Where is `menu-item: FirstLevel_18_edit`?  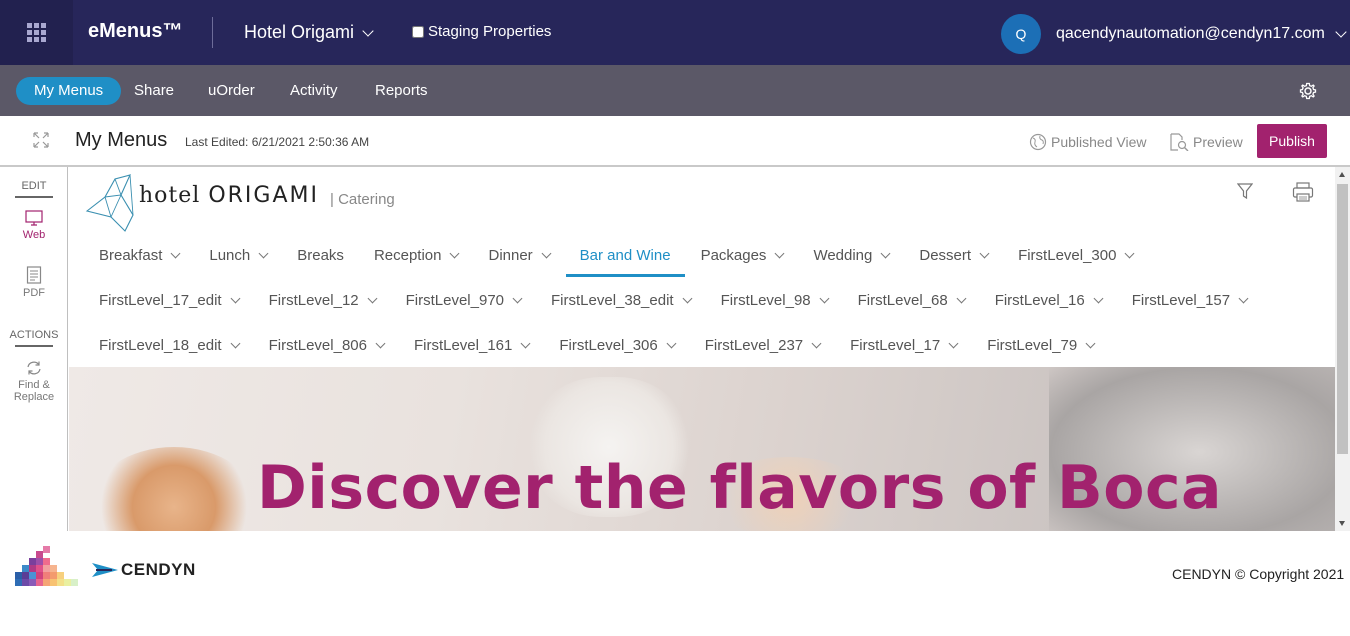
menu-item: FirstLevel_18_edit is located at coordinates (170, 345).